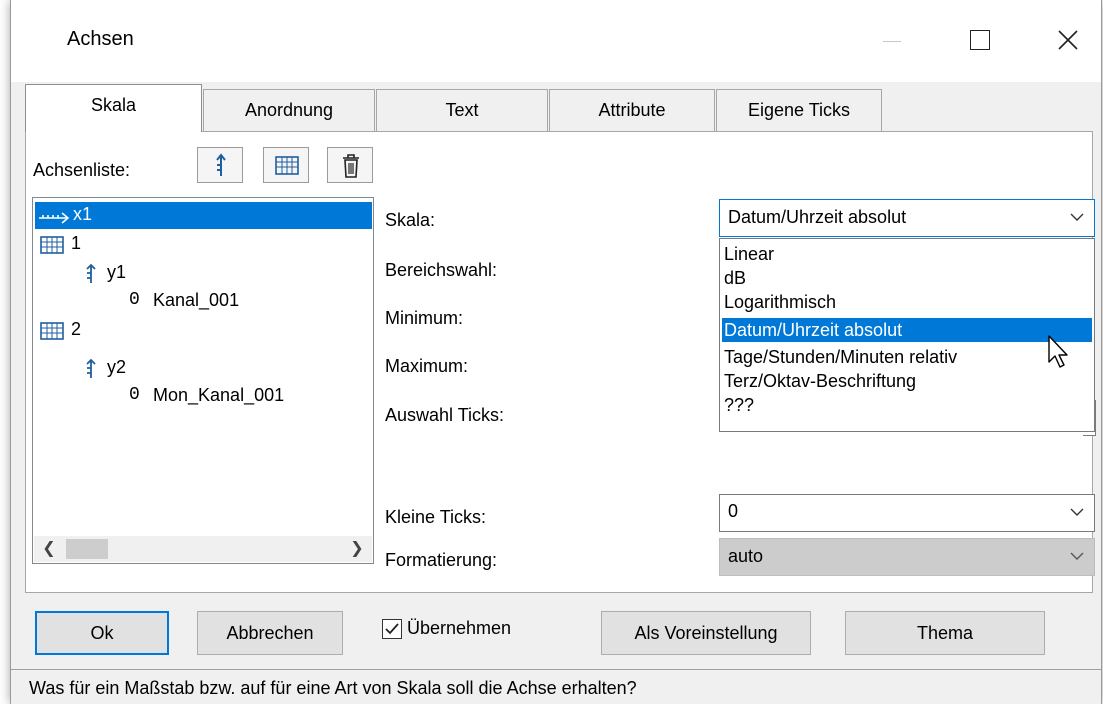  What do you see at coordinates (907, 381) in the screenshot?
I see `option-terz-oktav-beschriftung: Terz/Oktav-Beschriftung` at bounding box center [907, 381].